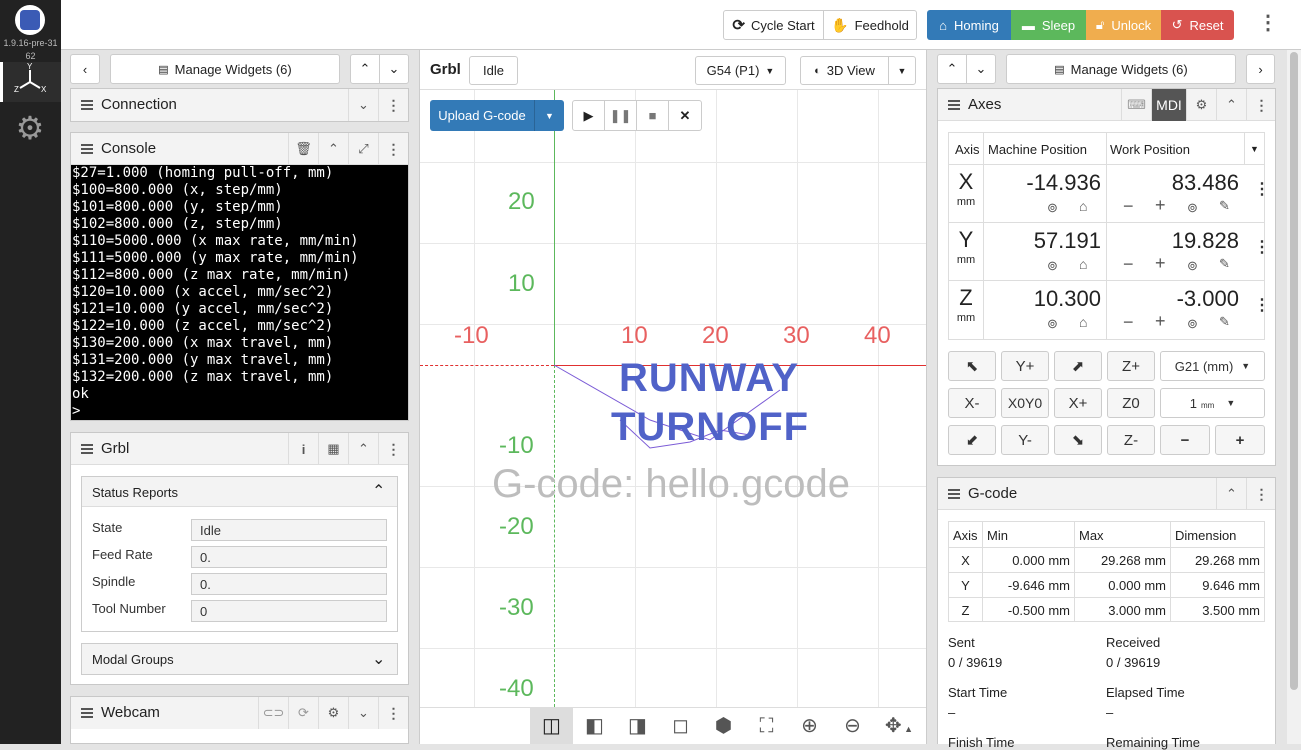 This screenshot has height=750, width=1301. I want to click on workspace-axes-icon: Y Z X, so click(30, 82).